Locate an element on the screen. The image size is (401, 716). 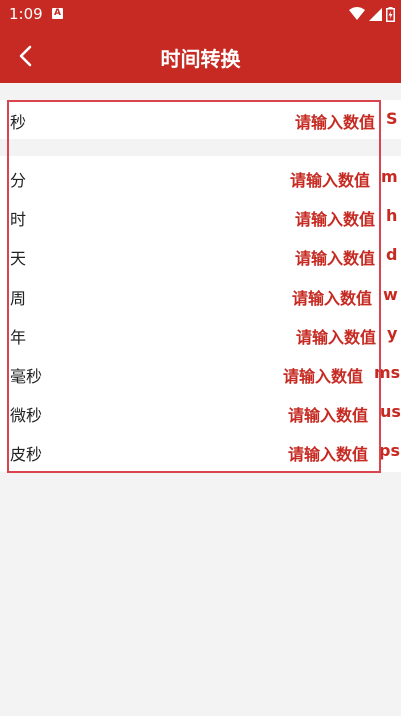
unit-label: y is located at coordinates (392, 333).